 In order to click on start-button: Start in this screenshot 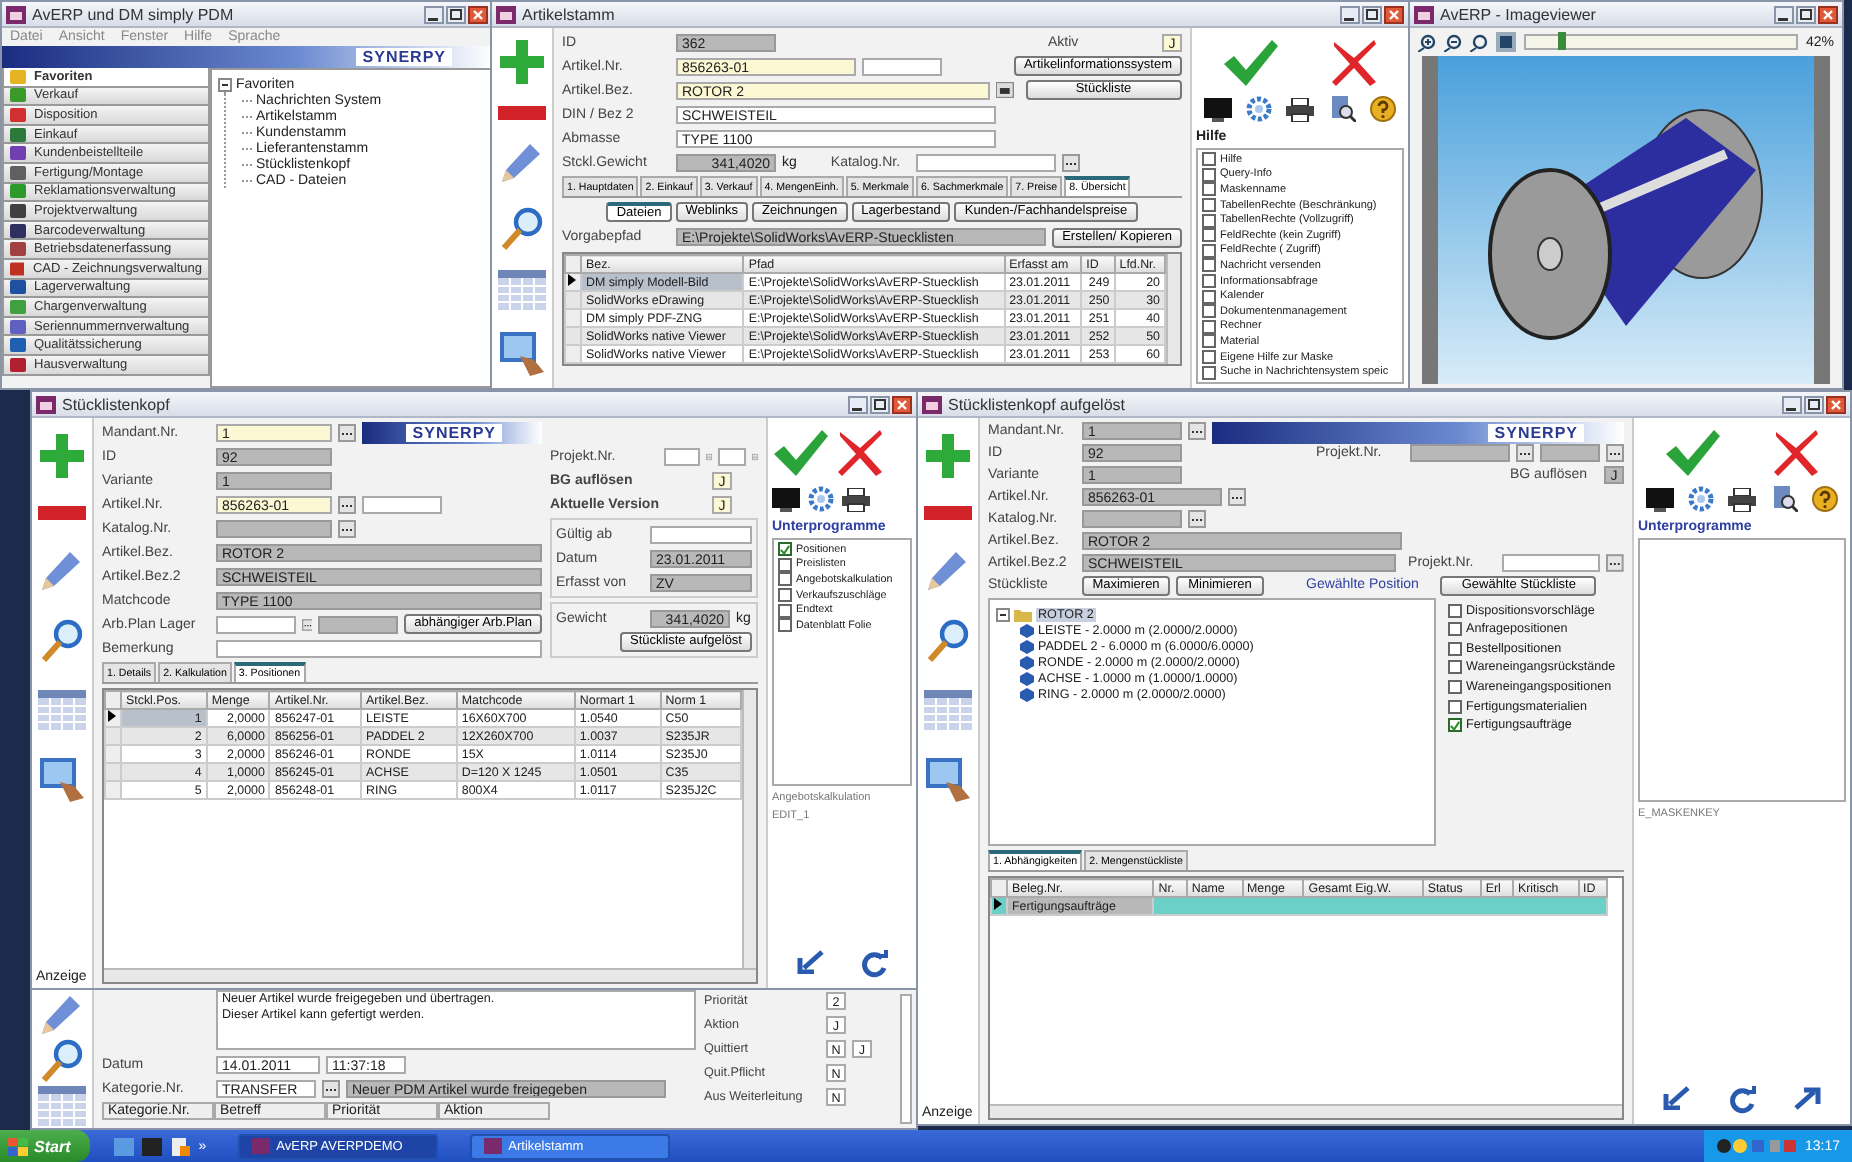, I will do `click(45, 1146)`.